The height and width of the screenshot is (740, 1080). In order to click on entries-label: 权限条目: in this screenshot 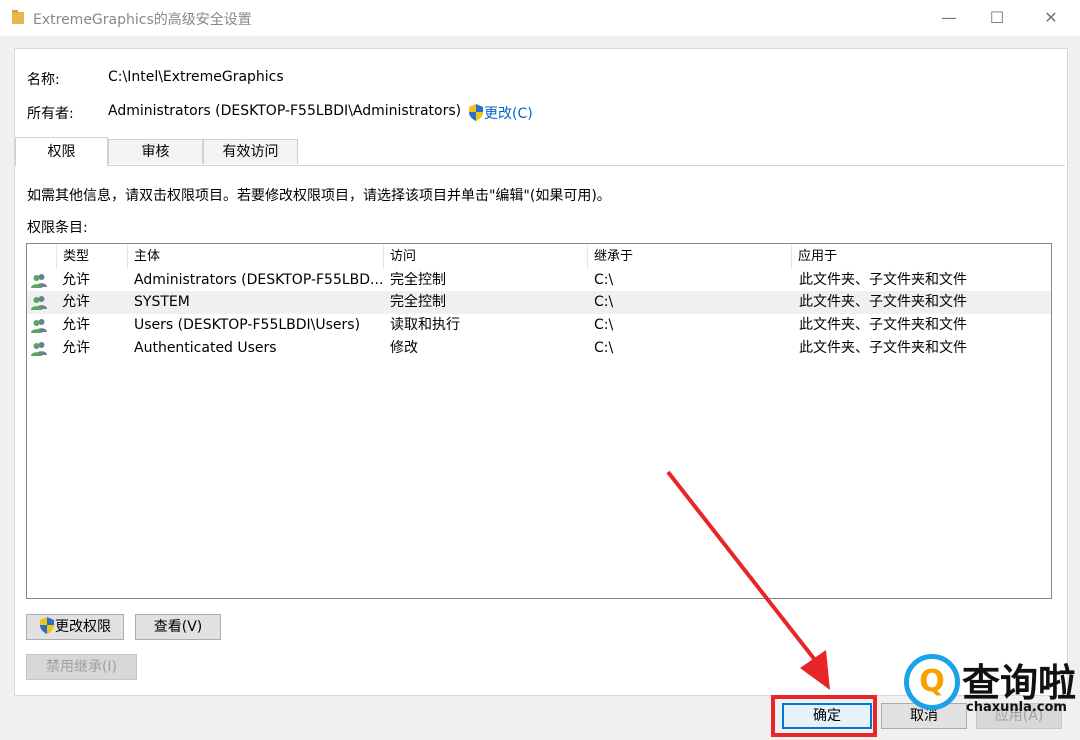, I will do `click(57, 228)`.